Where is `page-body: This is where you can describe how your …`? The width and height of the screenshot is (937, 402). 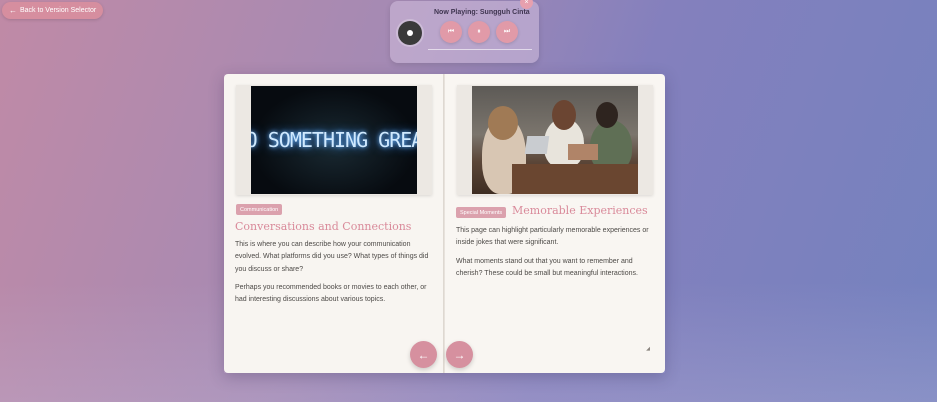 page-body: This is where you can describe how your … is located at coordinates (335, 275).